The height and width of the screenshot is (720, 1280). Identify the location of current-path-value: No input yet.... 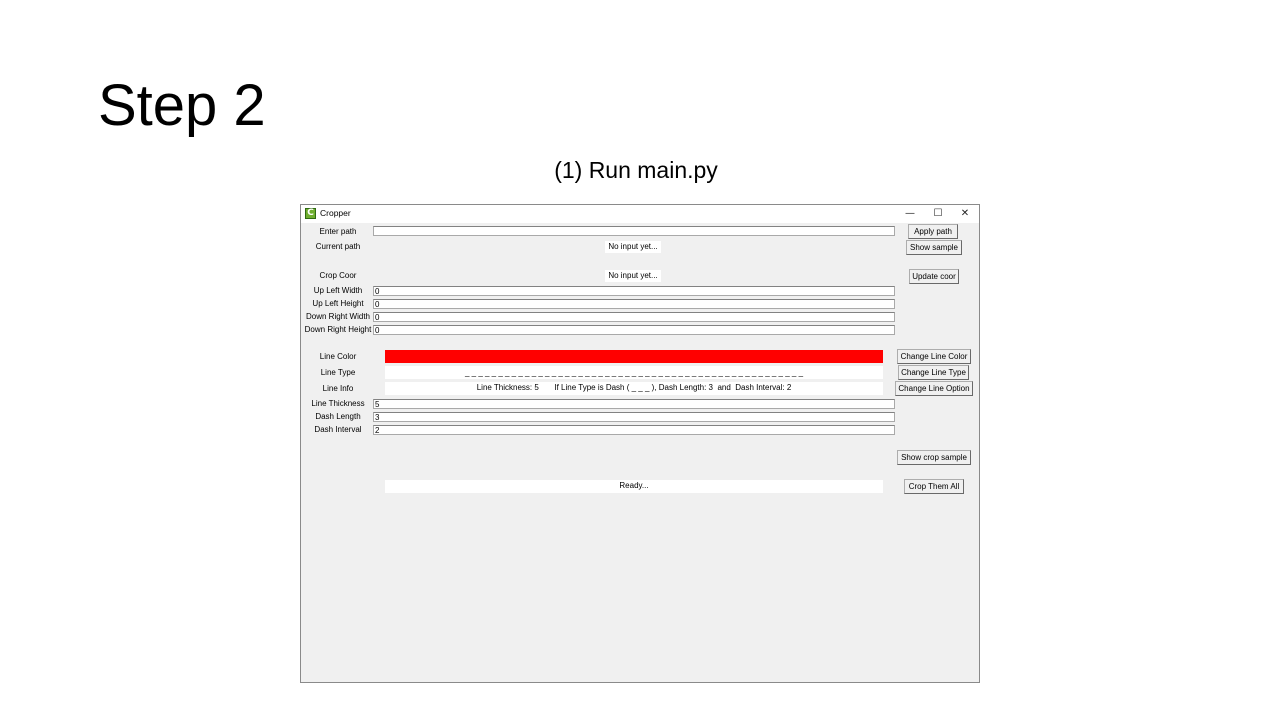
(633, 247).